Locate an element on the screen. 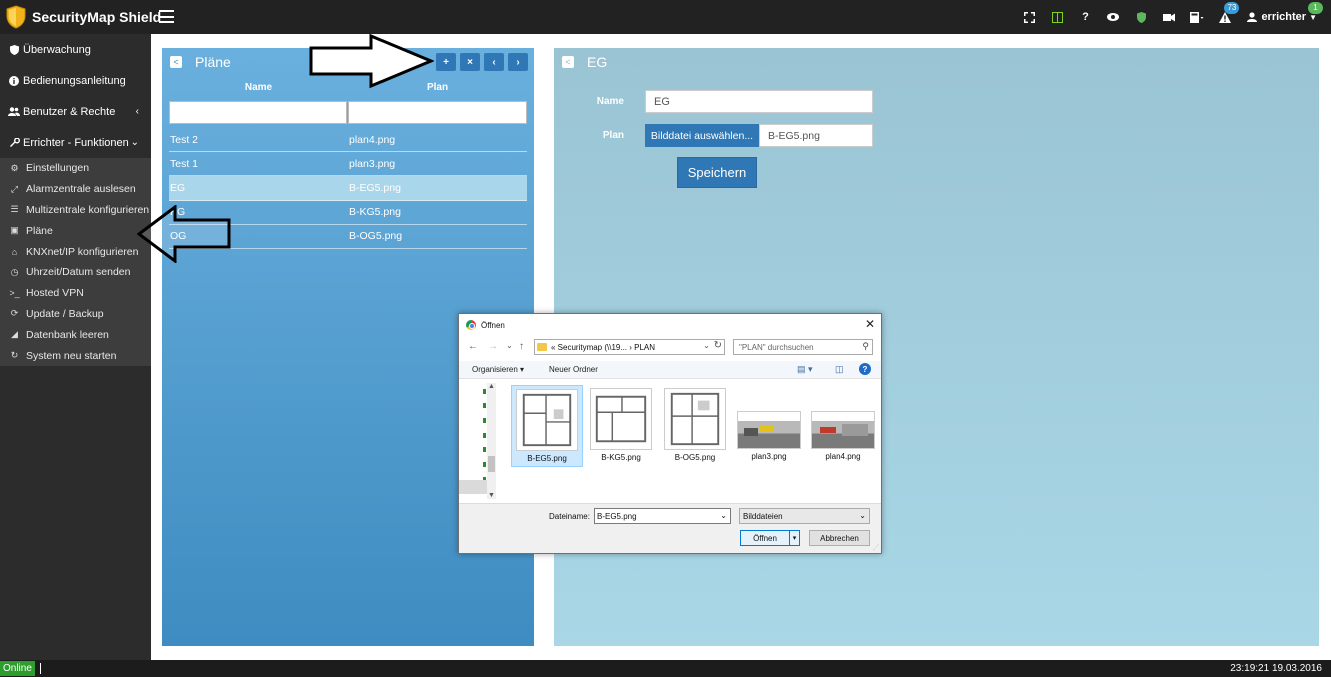 The image size is (1331, 677). preview-pane-icon: ◫ is located at coordinates (839, 369).